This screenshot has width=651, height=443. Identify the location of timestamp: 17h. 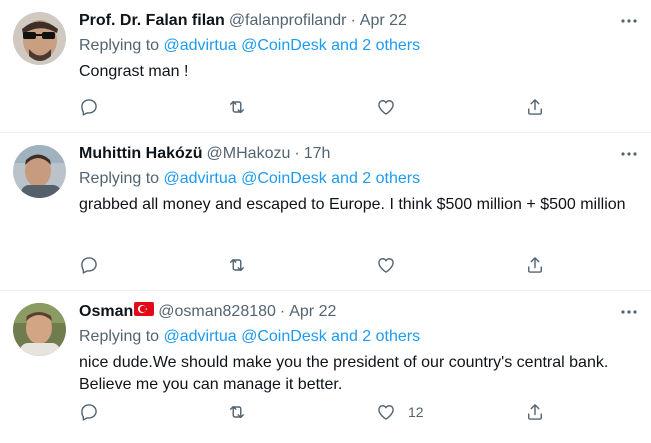
(317, 154).